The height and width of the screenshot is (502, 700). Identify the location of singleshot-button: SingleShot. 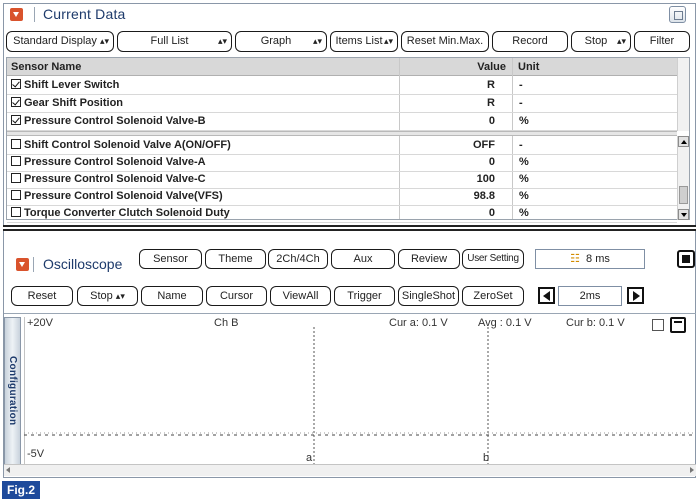
(428, 296).